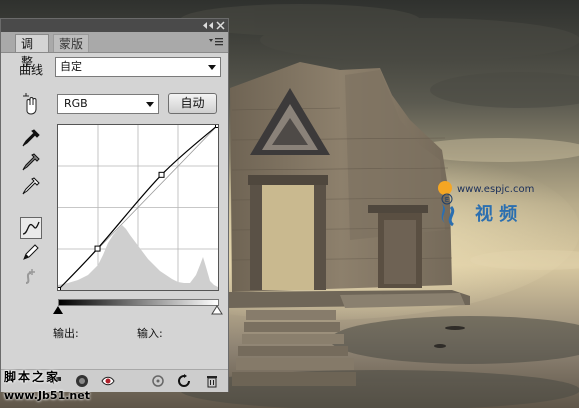 This screenshot has width=579, height=408. I want to click on watermark-url: www.espjc.com, so click(495, 189).